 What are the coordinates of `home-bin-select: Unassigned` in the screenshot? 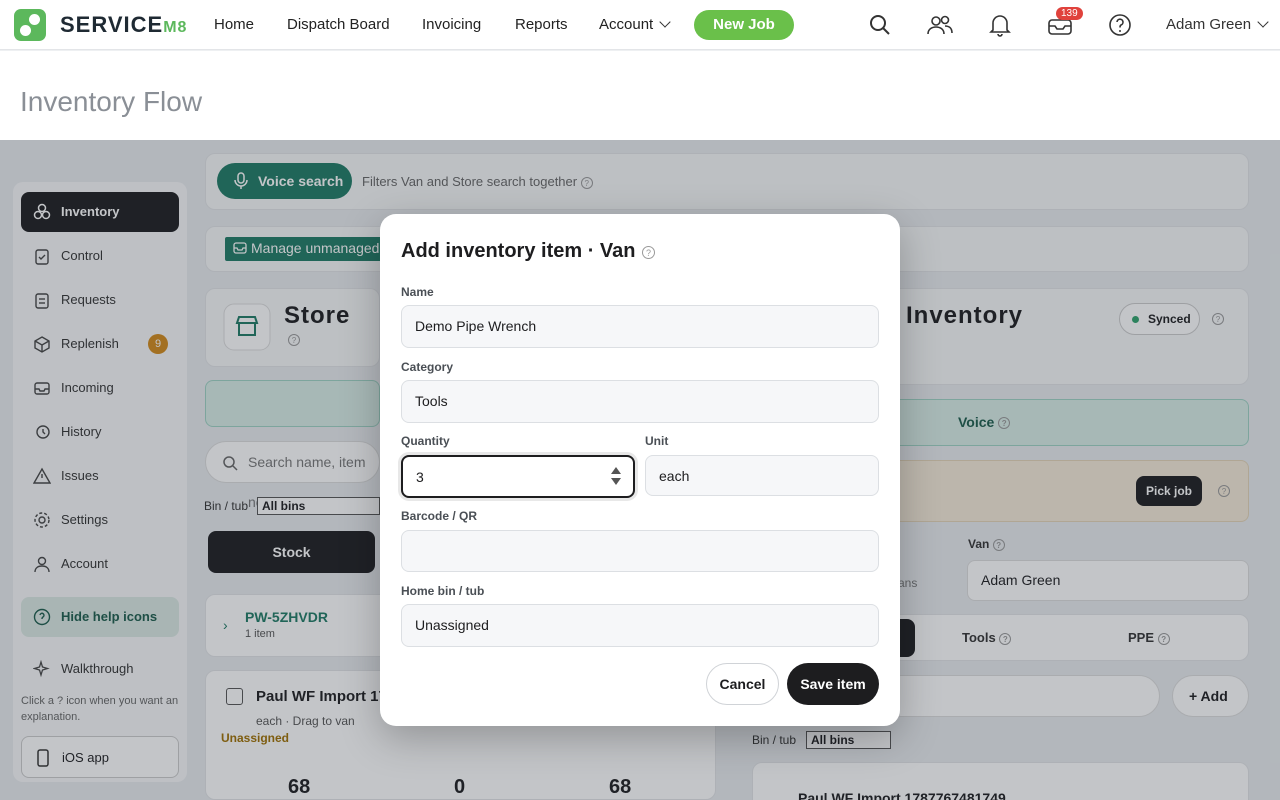 It's located at (640, 625).